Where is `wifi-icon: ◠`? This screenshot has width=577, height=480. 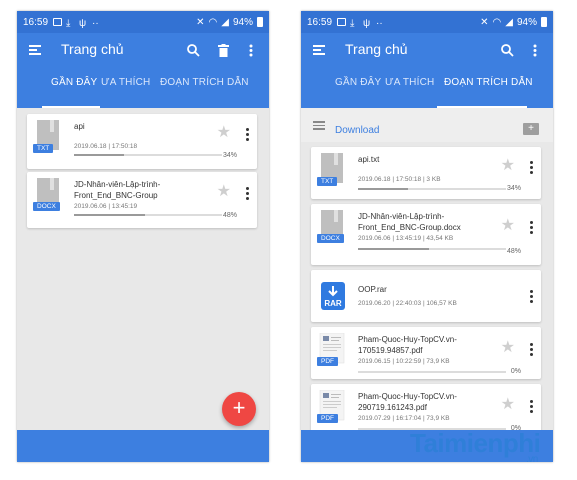
wifi-icon: ◠ is located at coordinates (497, 22).